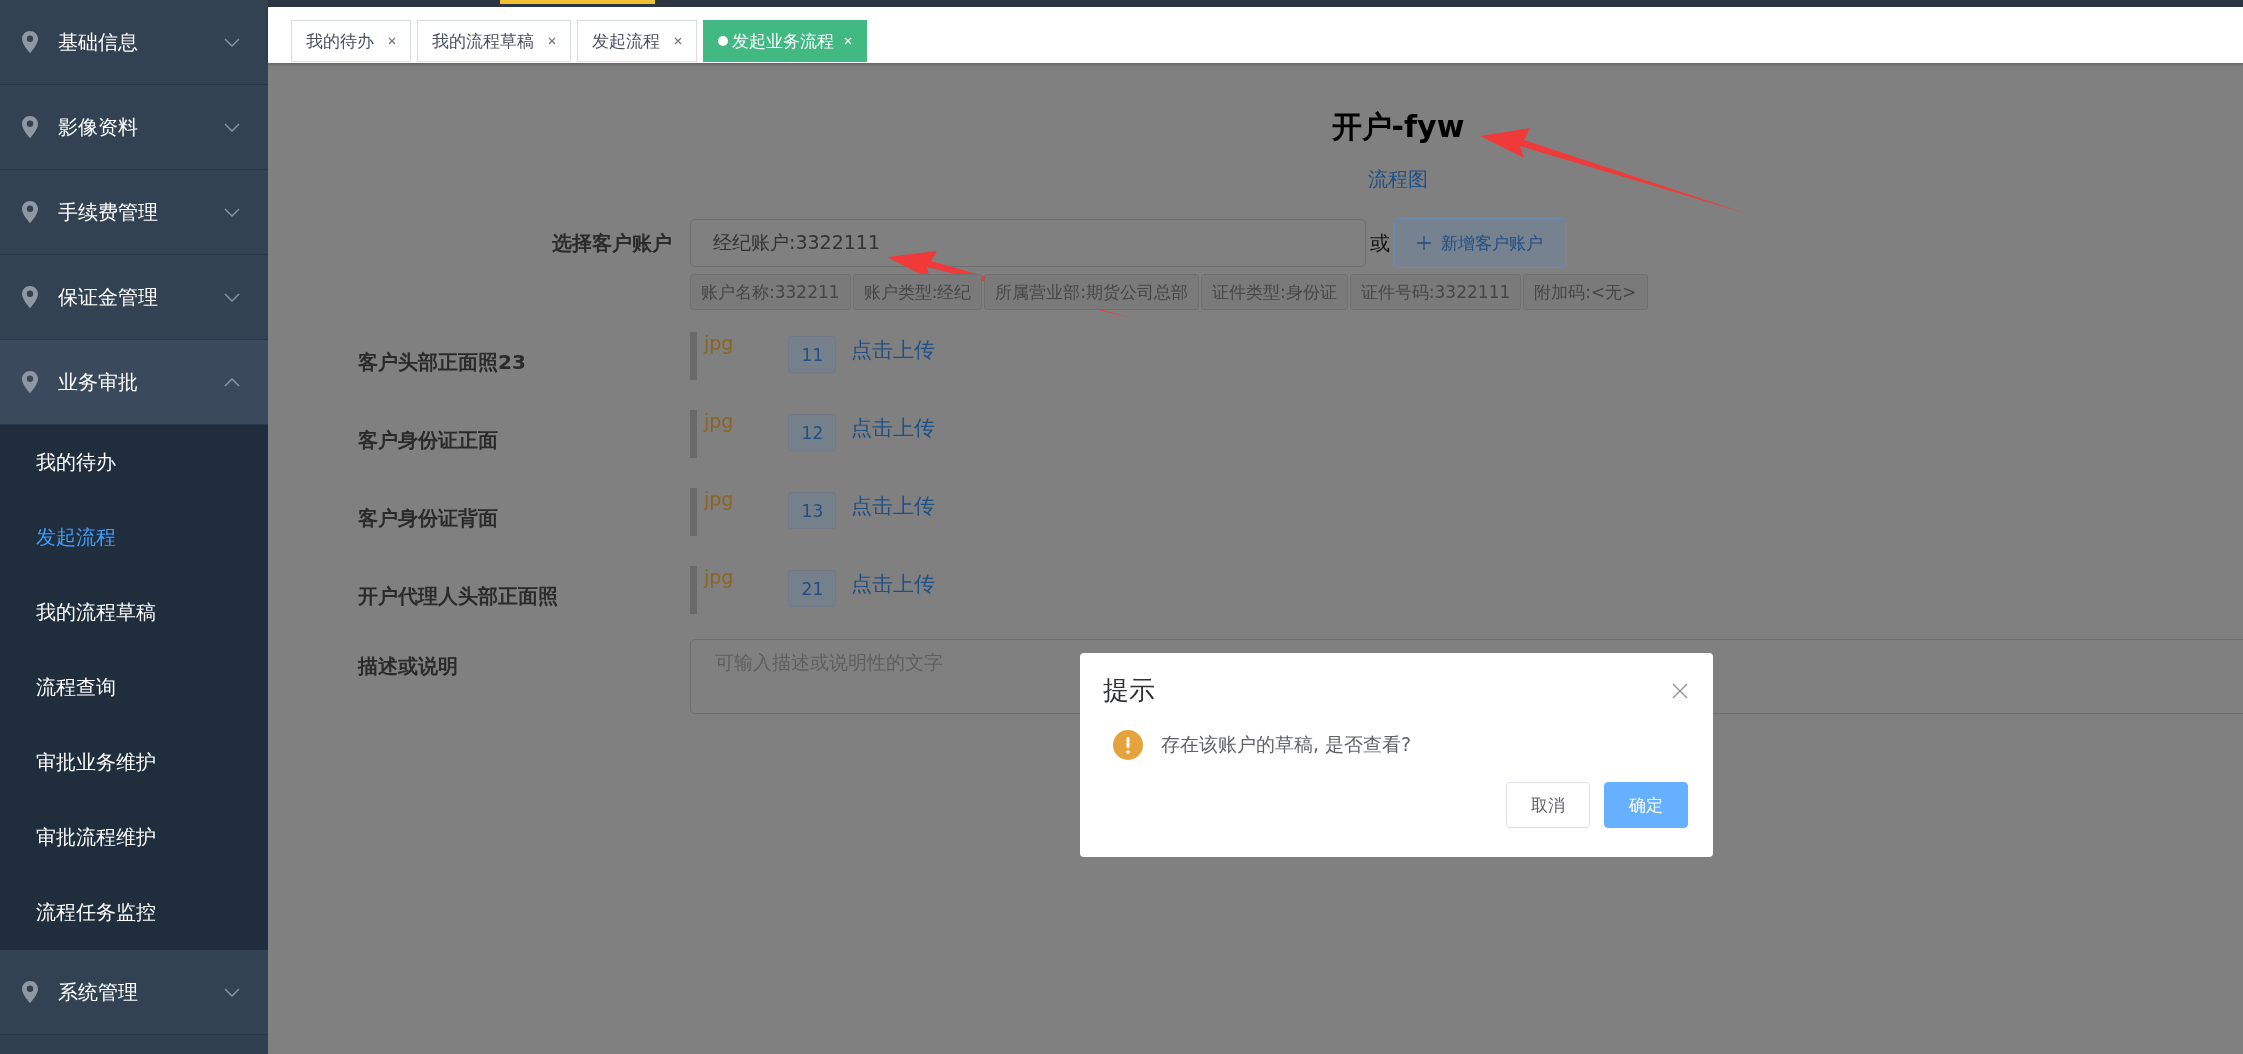 This screenshot has height=1054, width=2243. What do you see at coordinates (637, 41) in the screenshot?
I see `tab: 发起流程` at bounding box center [637, 41].